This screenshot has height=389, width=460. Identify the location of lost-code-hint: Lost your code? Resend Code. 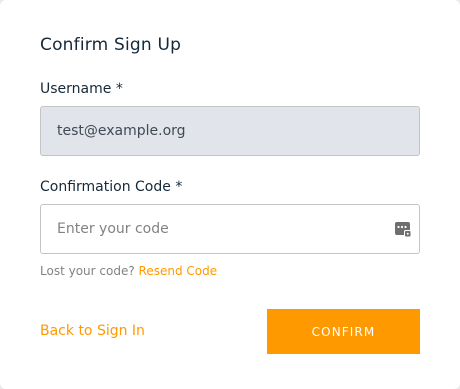
(128, 271).